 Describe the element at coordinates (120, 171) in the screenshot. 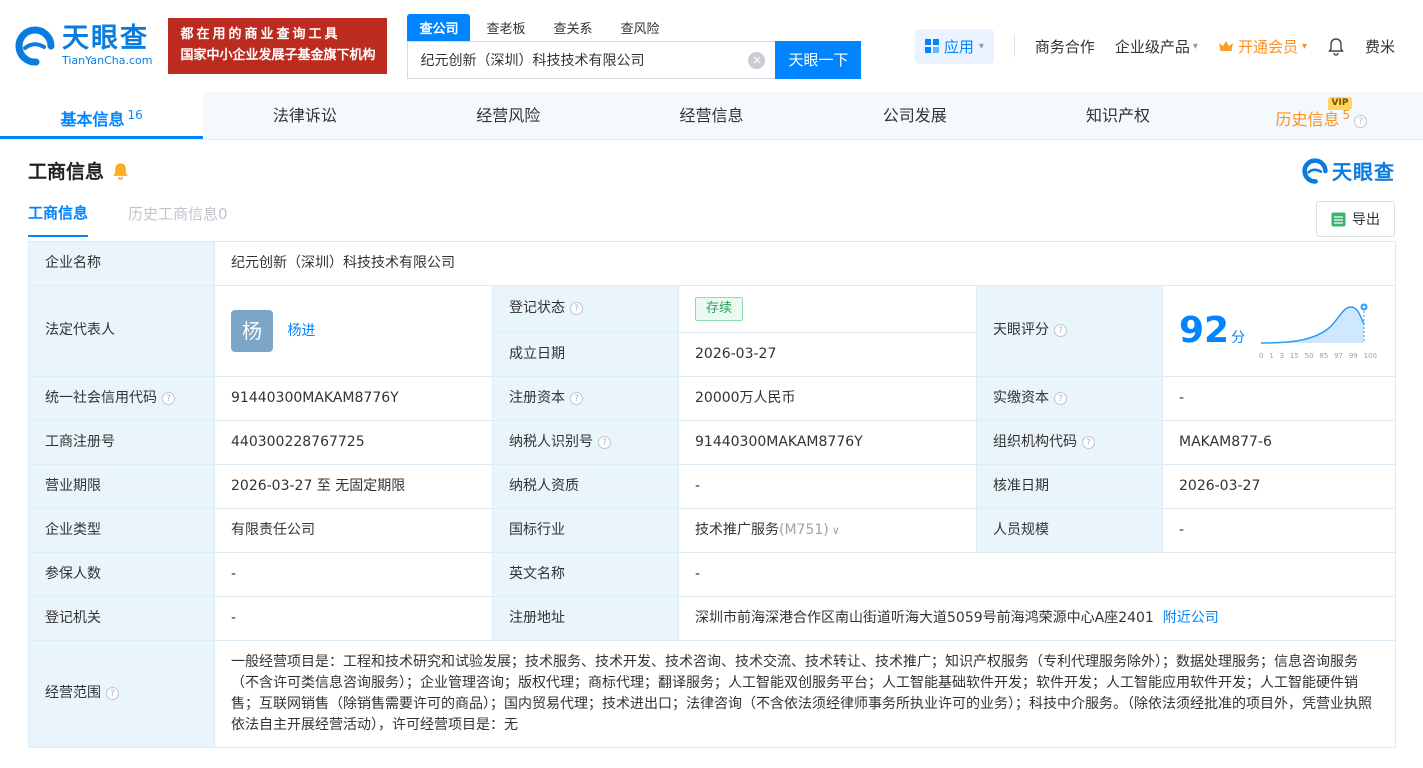

I see `subscribe-bell-icon` at that location.